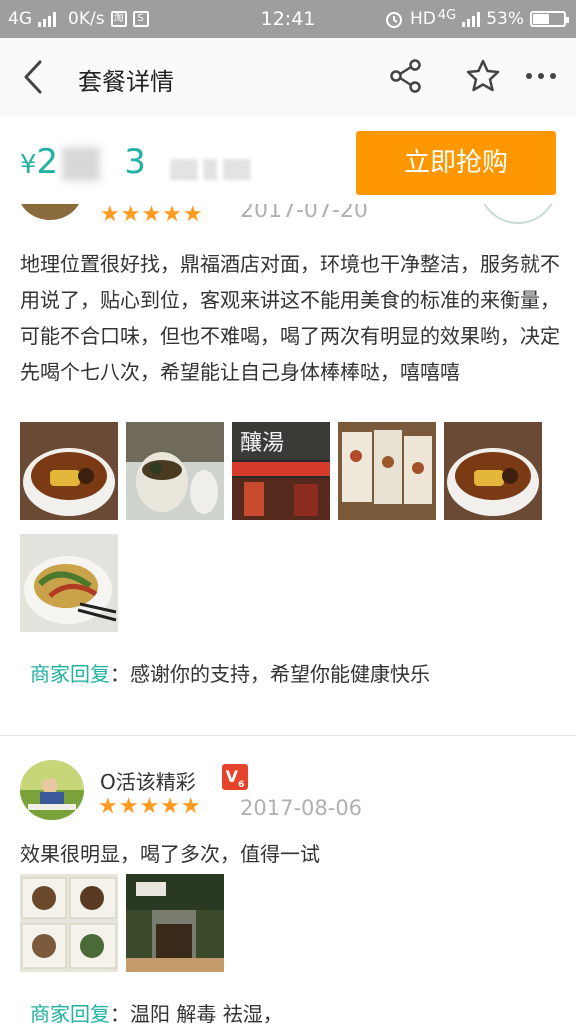 The width and height of the screenshot is (576, 1024). Describe the element at coordinates (210, 170) in the screenshot. I see `original-price-blurred: ▒▒ ▒ ▒▒` at that location.